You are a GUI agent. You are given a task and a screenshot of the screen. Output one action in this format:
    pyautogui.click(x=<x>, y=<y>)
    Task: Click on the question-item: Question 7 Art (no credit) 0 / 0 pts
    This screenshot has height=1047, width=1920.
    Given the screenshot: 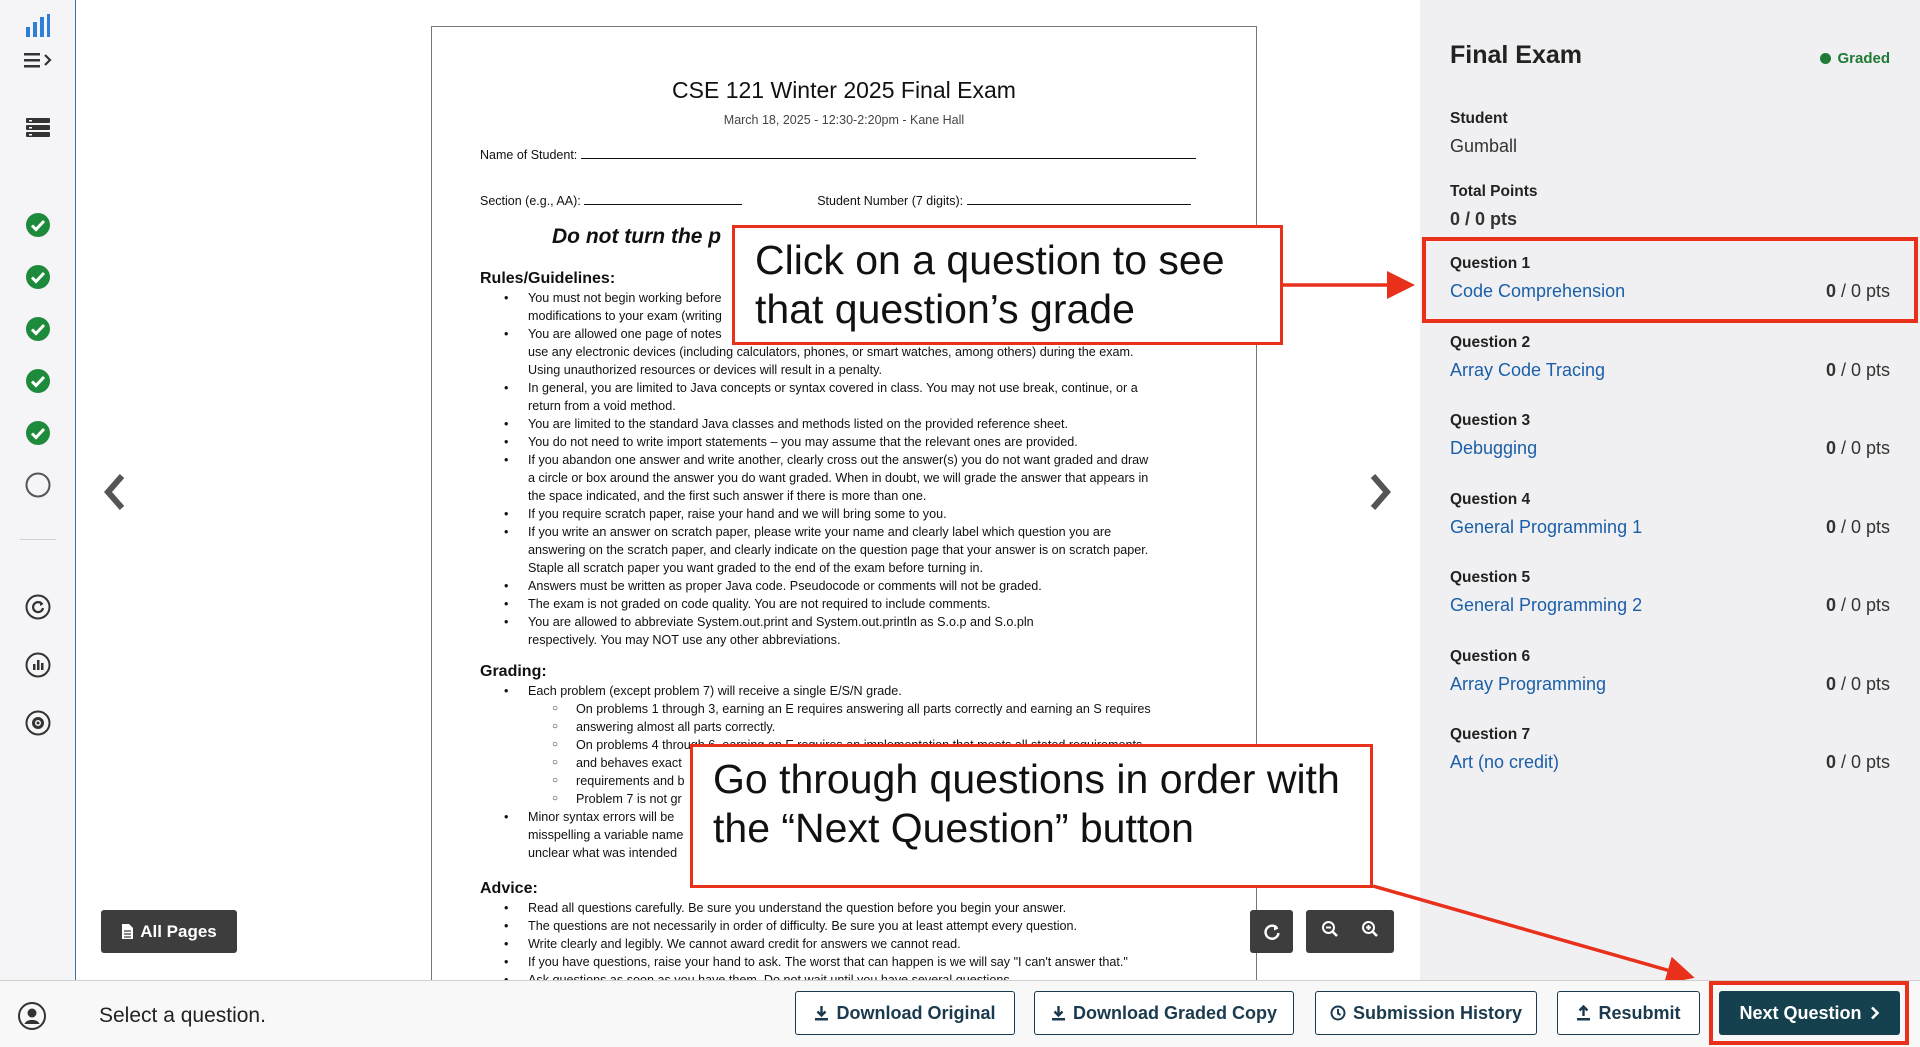 What is the action you would take?
    pyautogui.click(x=1670, y=756)
    